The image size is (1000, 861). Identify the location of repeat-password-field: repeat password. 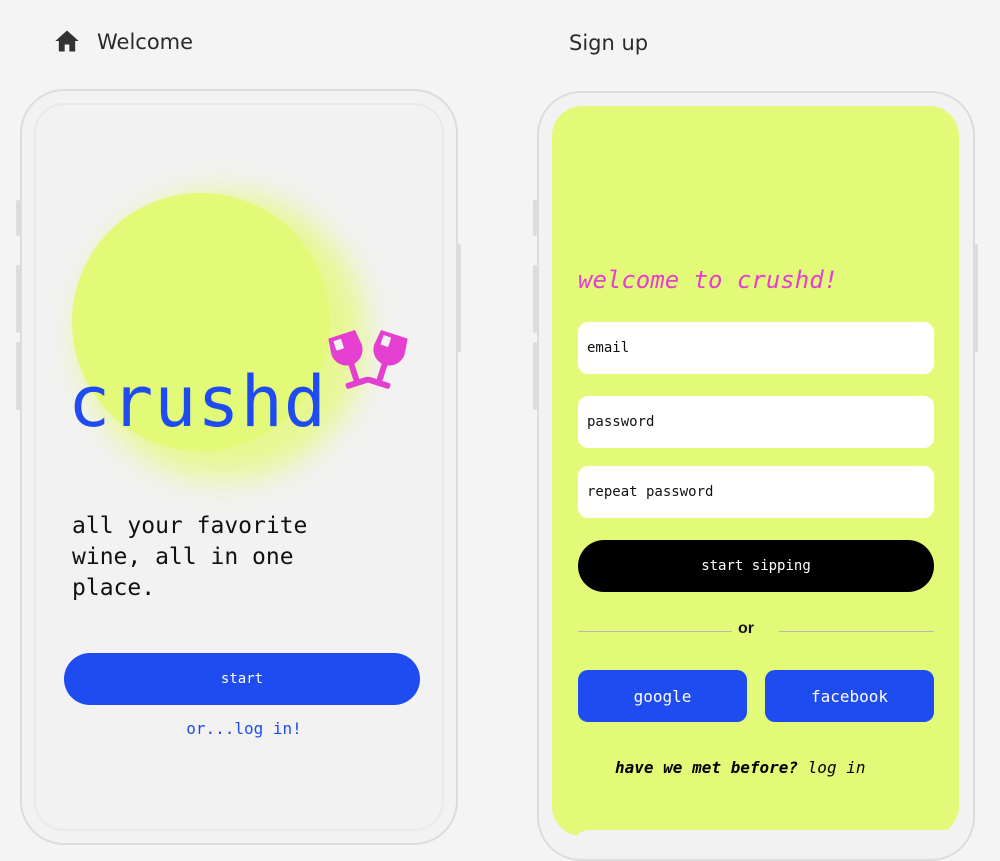
(756, 492).